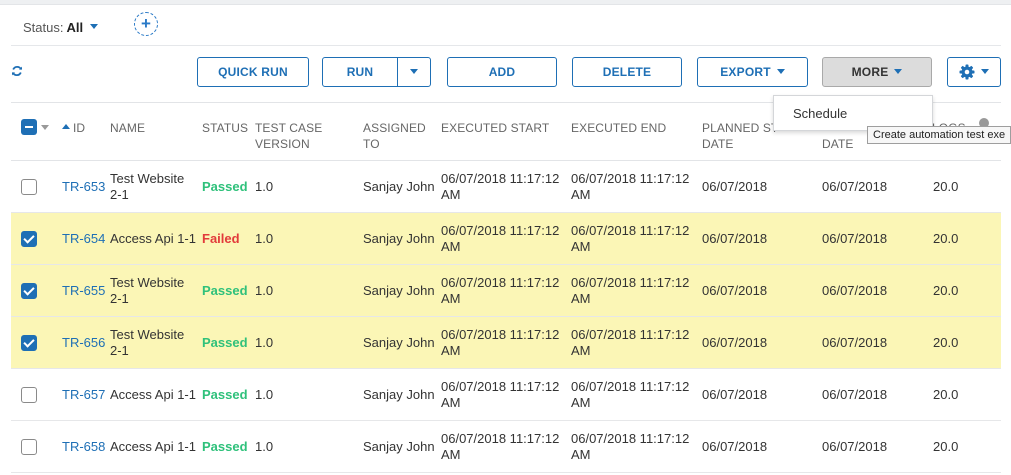 The height and width of the screenshot is (475, 1011). Describe the element at coordinates (83, 239) in the screenshot. I see `test-run-id-link: TR-654` at that location.